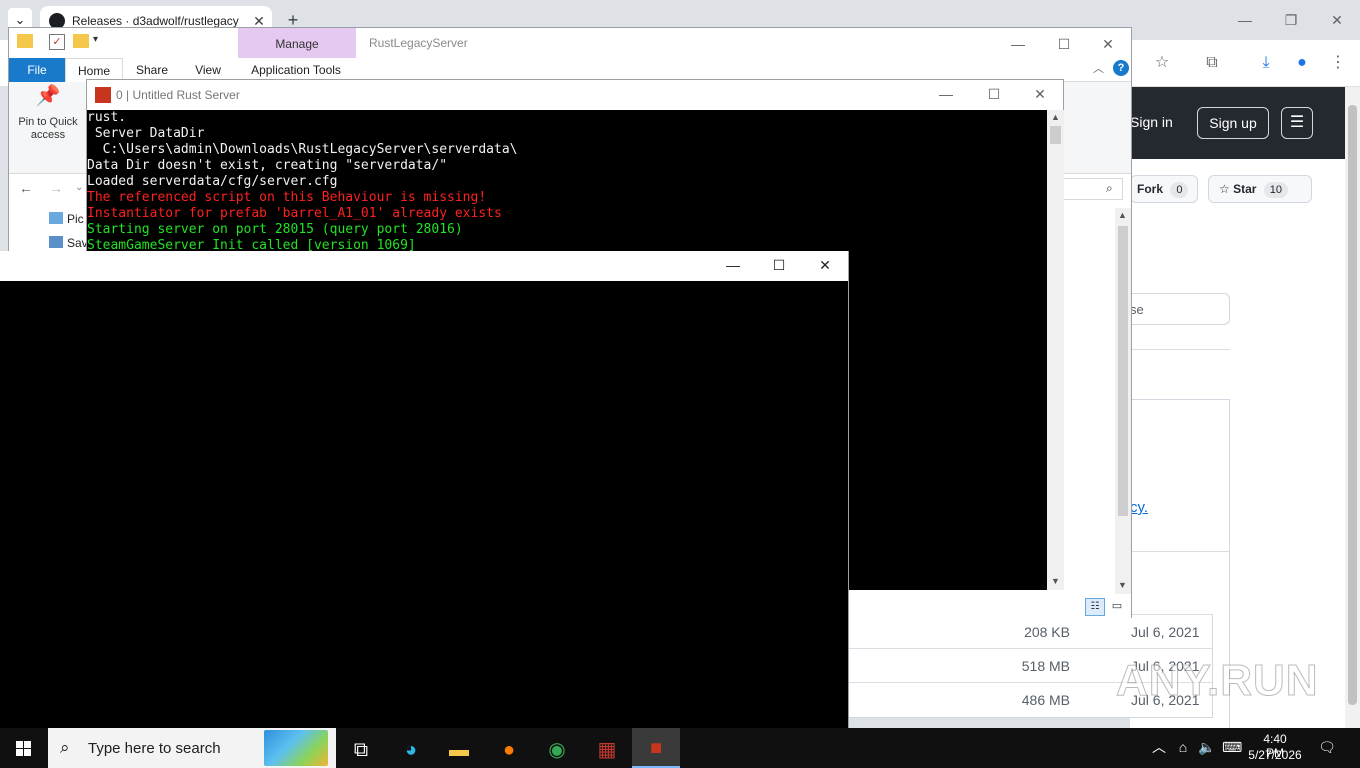  I want to click on downloads-icon: ⤓, so click(1266, 63).